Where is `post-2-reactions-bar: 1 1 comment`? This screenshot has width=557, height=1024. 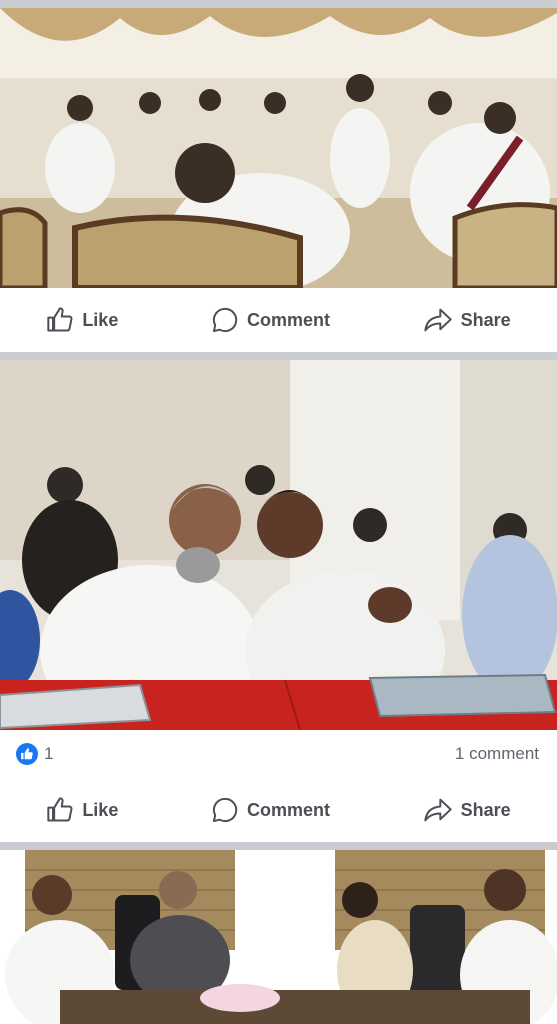 post-2-reactions-bar: 1 1 comment is located at coordinates (278, 754).